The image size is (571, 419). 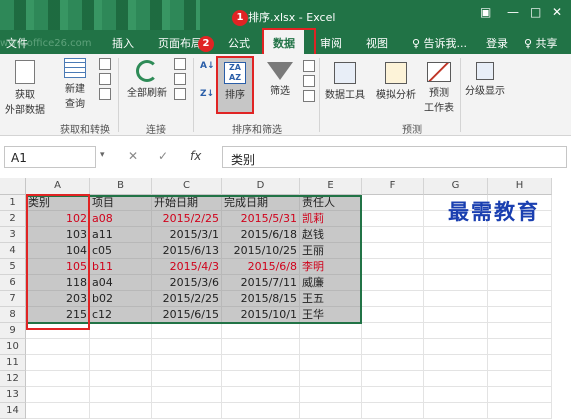 I want to click on share-button: ♀ 共享, so click(x=541, y=43).